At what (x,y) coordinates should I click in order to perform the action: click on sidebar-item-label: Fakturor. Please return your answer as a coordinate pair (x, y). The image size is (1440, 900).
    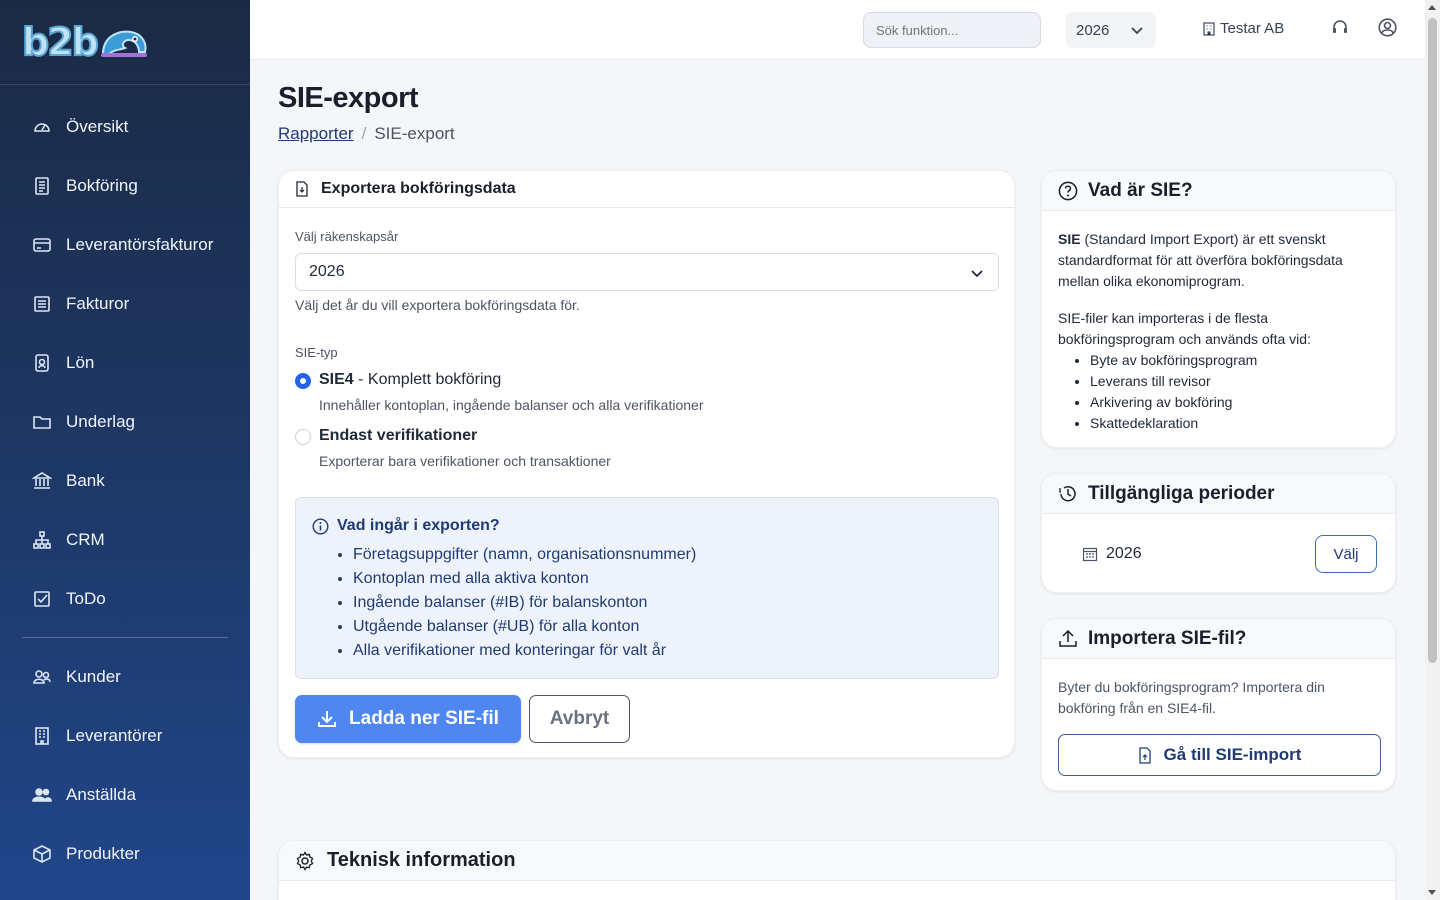
    Looking at the image, I should click on (98, 303).